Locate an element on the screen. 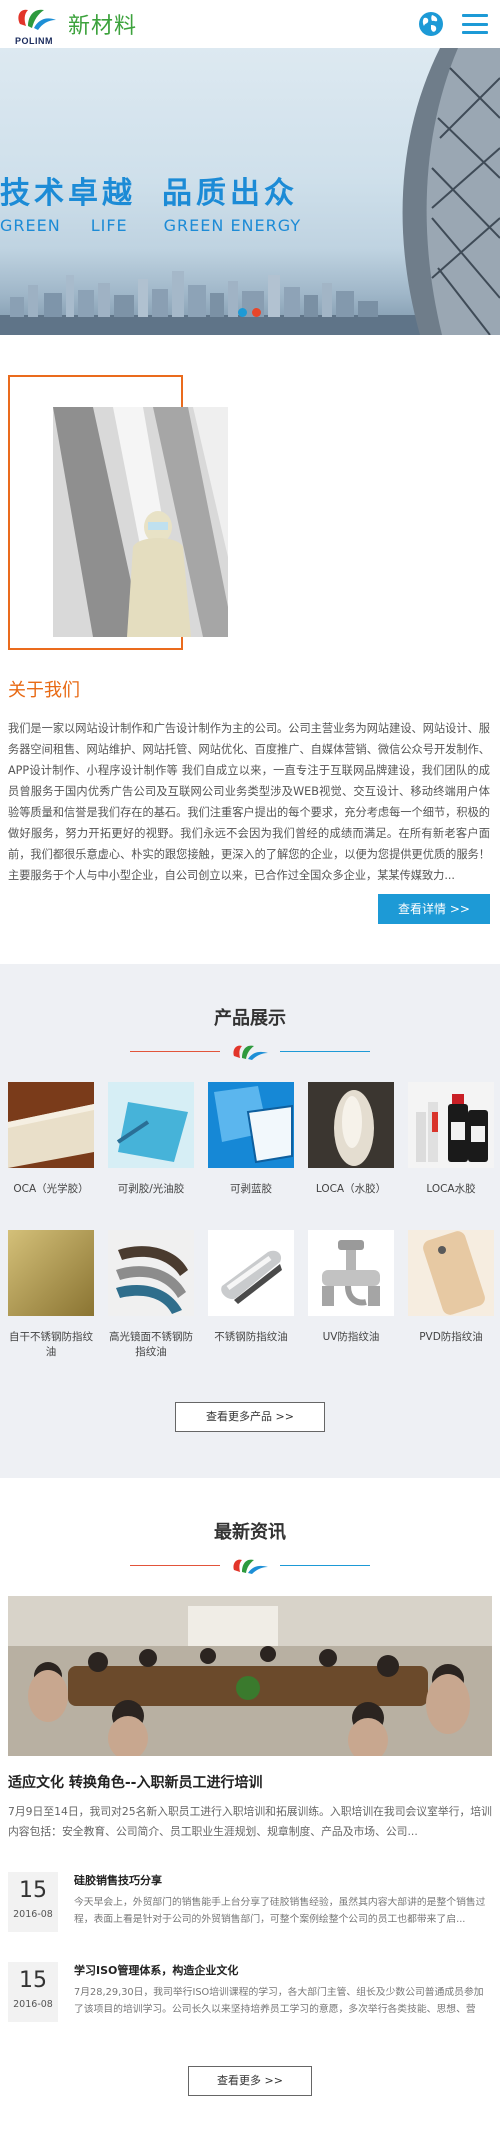 This screenshot has height=2136, width=500. product-name: 可剥胶/光油胶 is located at coordinates (151, 1189).